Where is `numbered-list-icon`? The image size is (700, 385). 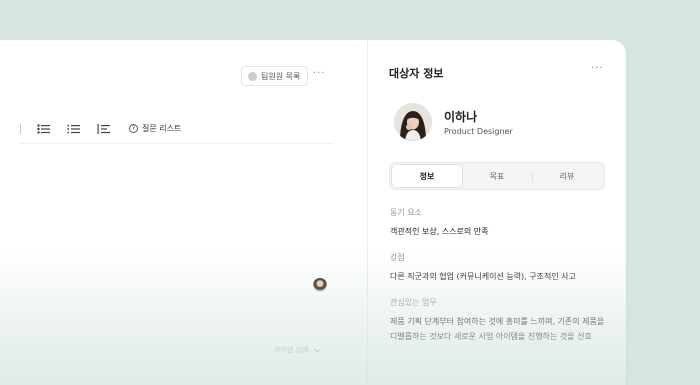 numbered-list-icon is located at coordinates (73, 129).